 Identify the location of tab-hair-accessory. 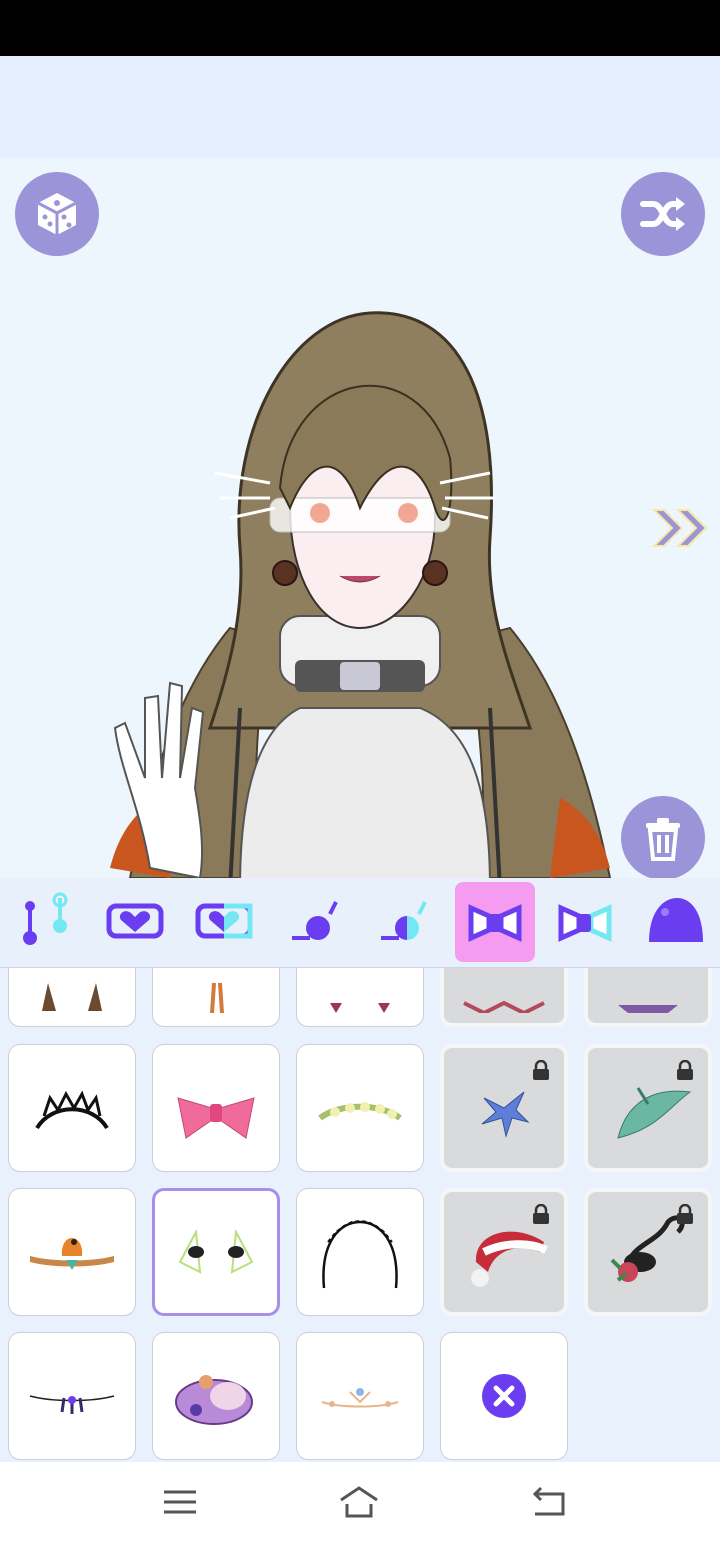
(495, 922).